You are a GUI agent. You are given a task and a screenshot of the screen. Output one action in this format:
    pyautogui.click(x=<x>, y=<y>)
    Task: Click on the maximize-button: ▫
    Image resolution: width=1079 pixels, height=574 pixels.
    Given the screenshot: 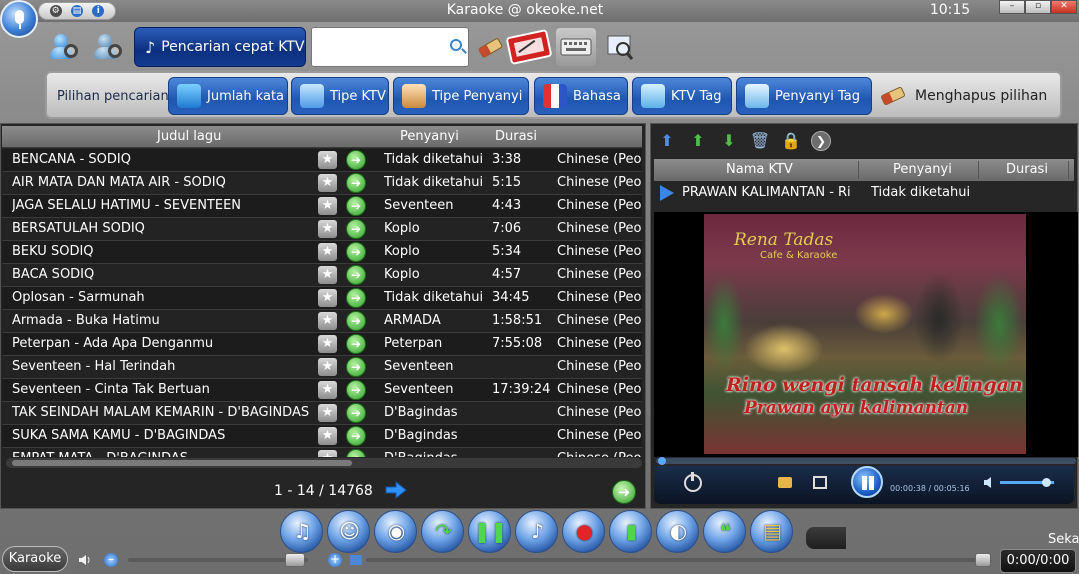 What is the action you would take?
    pyautogui.click(x=1038, y=7)
    